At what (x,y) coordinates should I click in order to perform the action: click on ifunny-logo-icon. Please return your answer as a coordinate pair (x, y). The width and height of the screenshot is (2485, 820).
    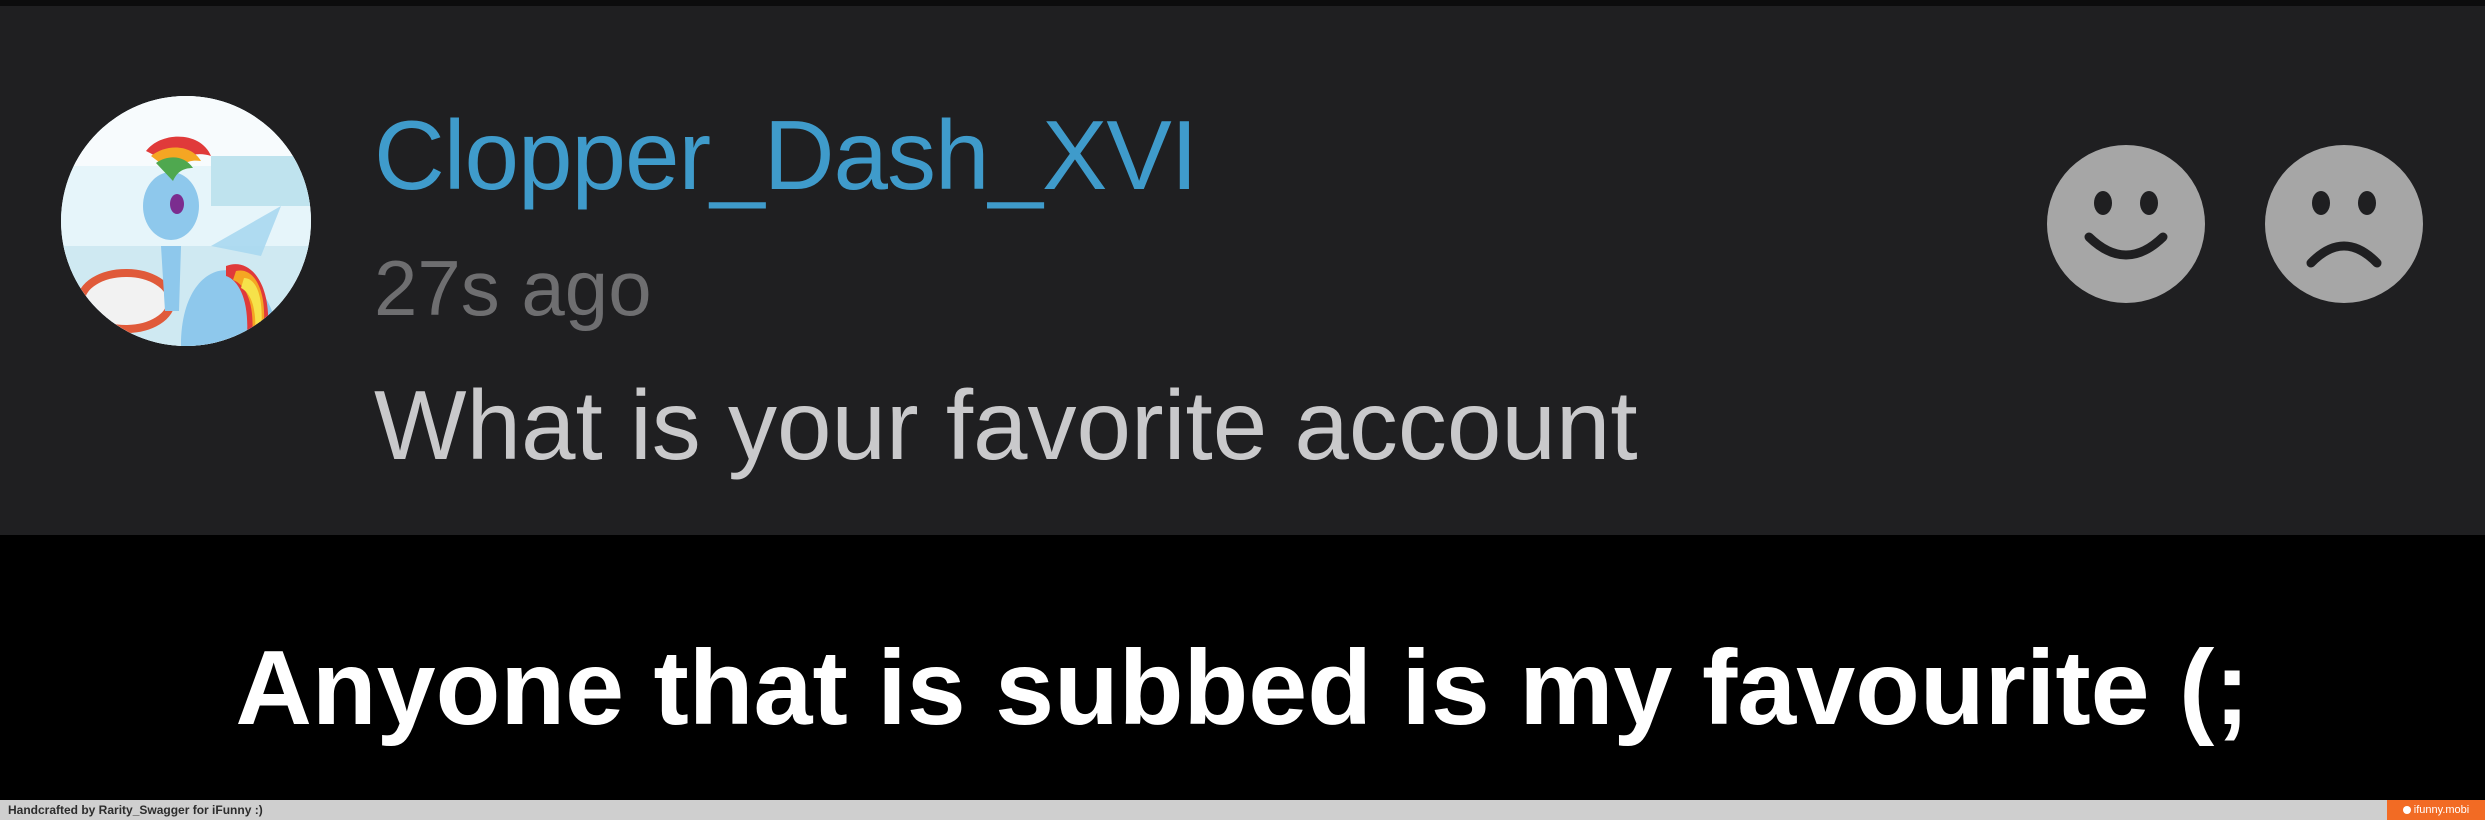
    Looking at the image, I should click on (2406, 810).